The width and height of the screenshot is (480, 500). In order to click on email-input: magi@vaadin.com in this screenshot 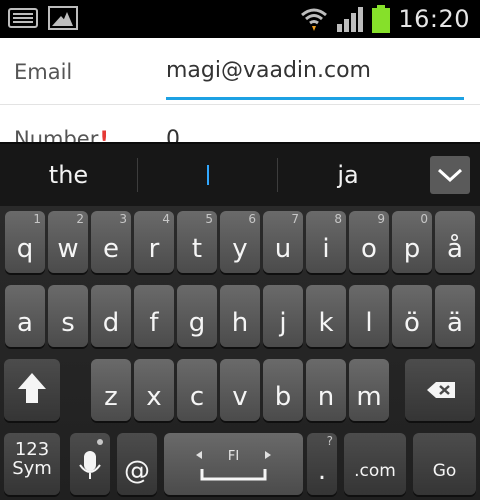, I will do `click(315, 79)`.